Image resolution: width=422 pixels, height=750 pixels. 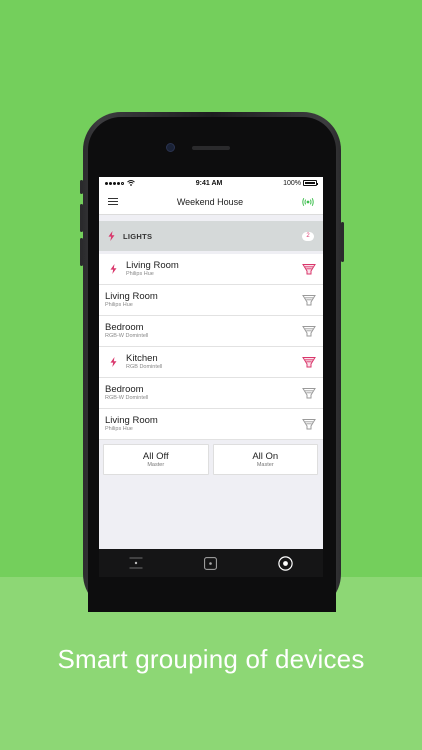 I want to click on master-controls: All Off Master All On Master, so click(x=211, y=457).